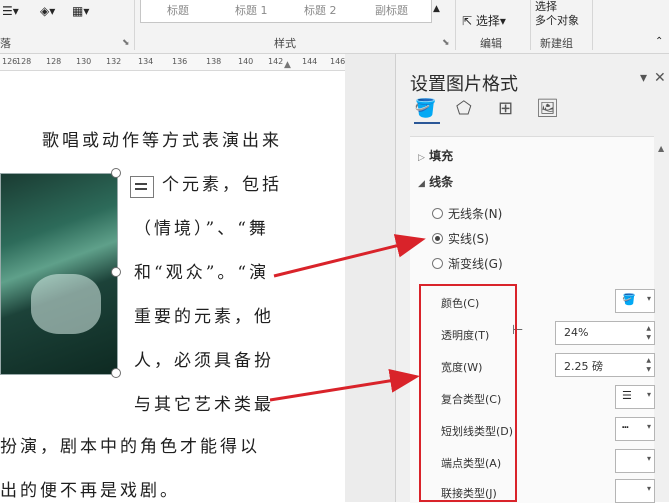 This screenshot has height=503, width=669. Describe the element at coordinates (620, 468) in the screenshot. I see `watermark-logo` at that location.